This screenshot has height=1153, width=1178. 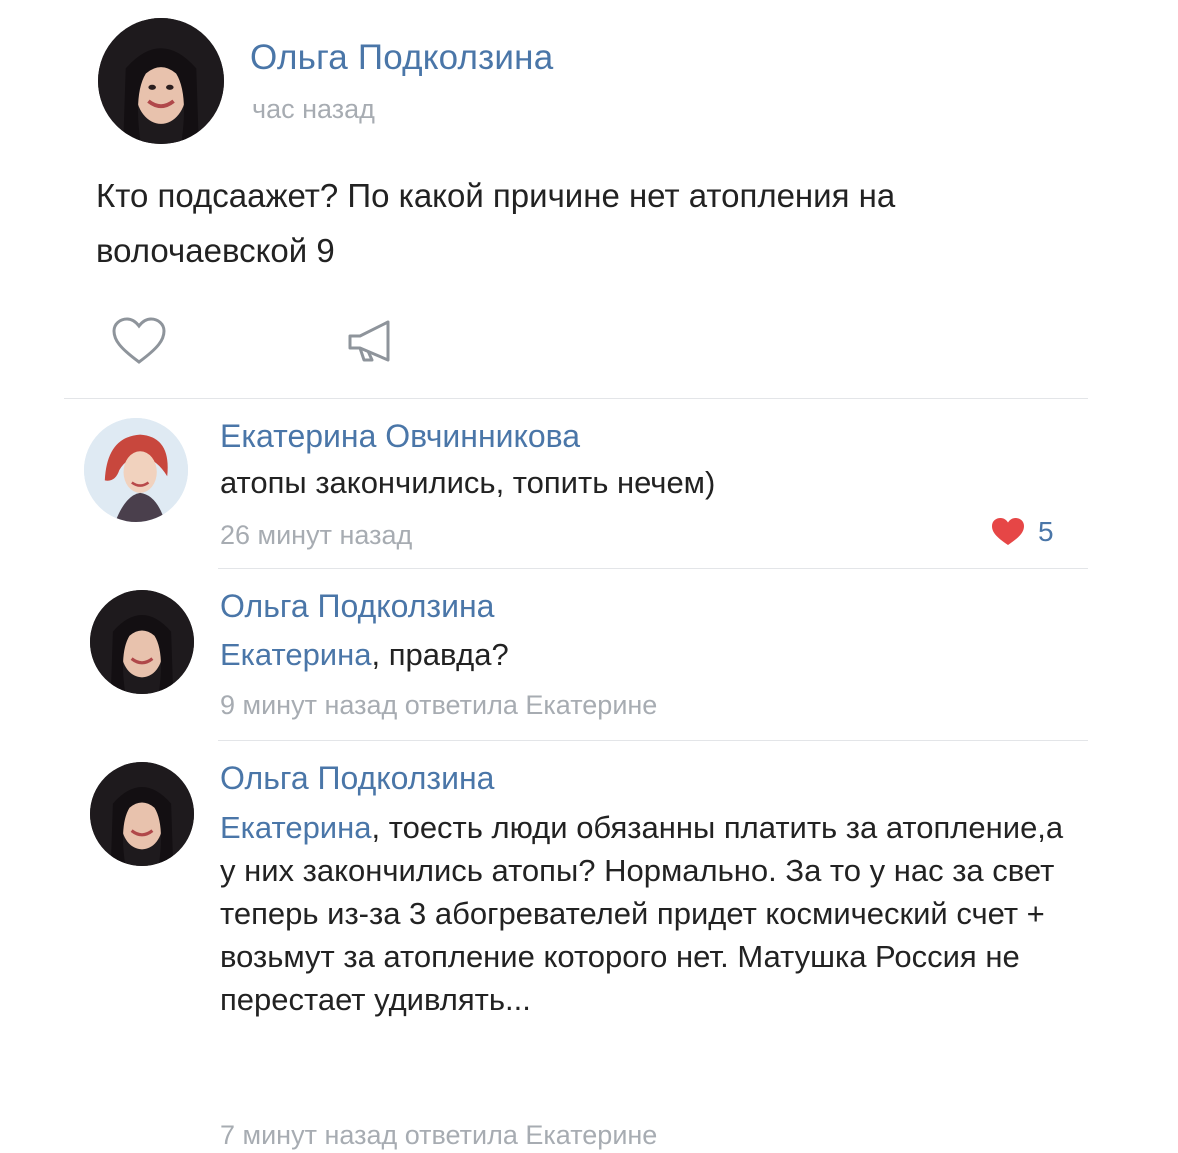 I want to click on comment-text: Екатерина, правда?, so click(x=645, y=654).